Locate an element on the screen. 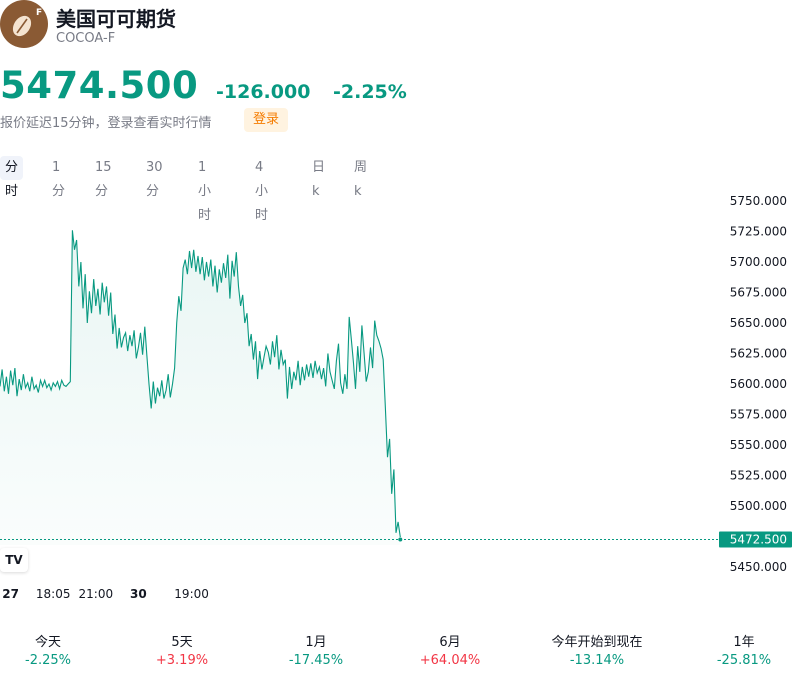 The height and width of the screenshot is (682, 800). period-label: 今天 is located at coordinates (47, 642).